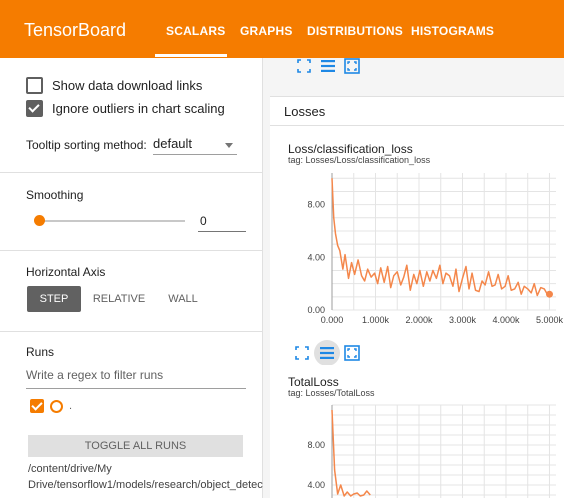 This screenshot has width=564, height=498. What do you see at coordinates (313, 382) in the screenshot?
I see `chart-title: TotalLoss` at bounding box center [313, 382].